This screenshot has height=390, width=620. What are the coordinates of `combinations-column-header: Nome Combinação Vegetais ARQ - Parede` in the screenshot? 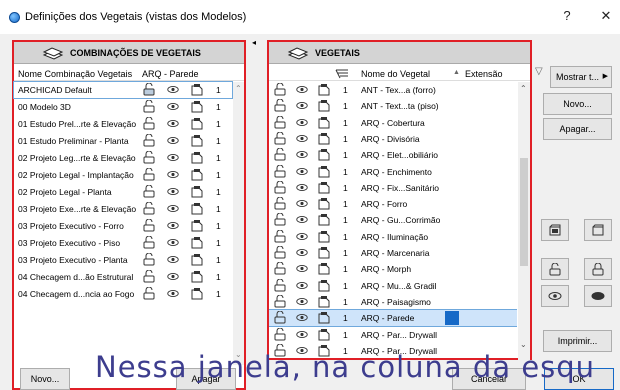 It's located at (129, 74).